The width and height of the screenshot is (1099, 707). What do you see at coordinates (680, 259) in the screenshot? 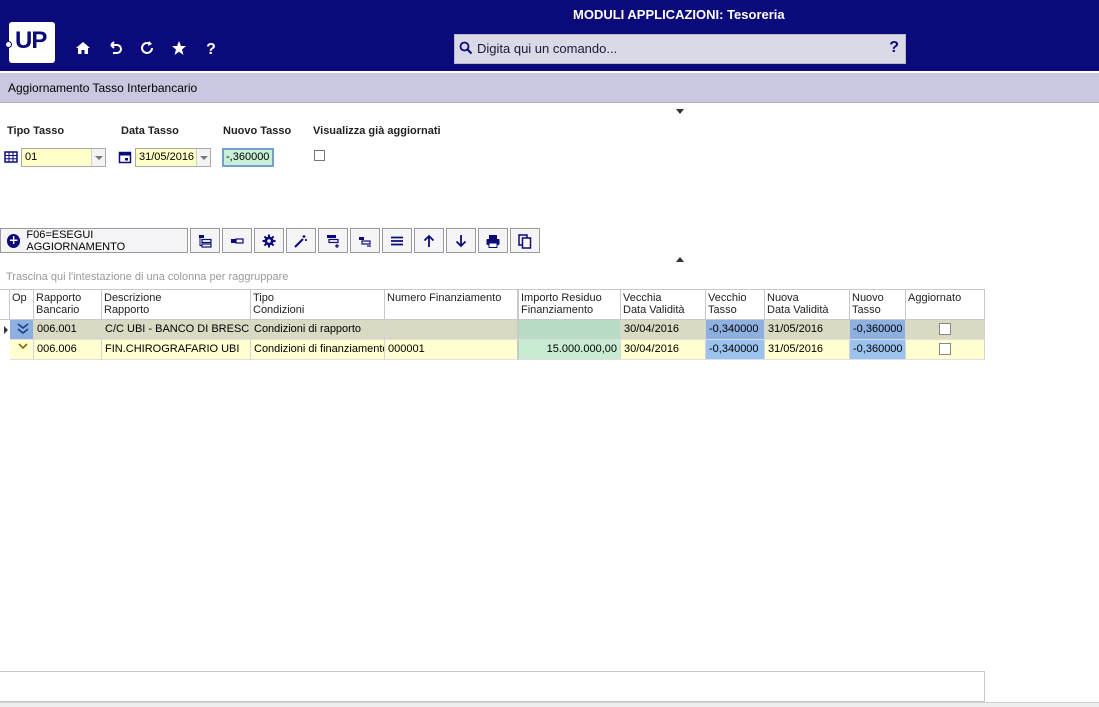
I see `collapse-toolbar-icon` at bounding box center [680, 259].